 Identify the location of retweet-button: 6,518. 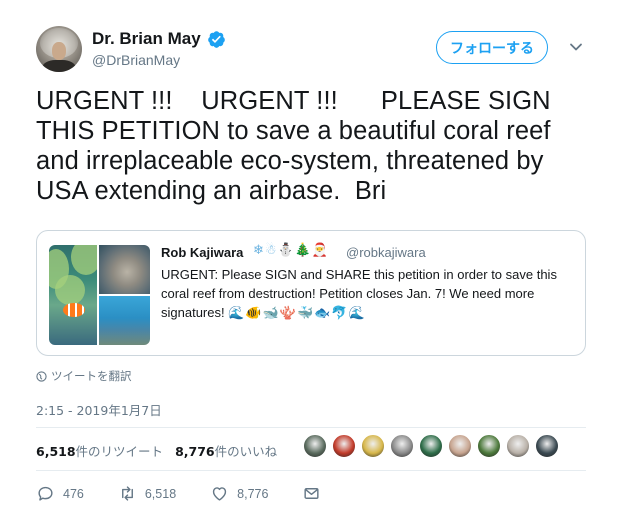
(147, 493).